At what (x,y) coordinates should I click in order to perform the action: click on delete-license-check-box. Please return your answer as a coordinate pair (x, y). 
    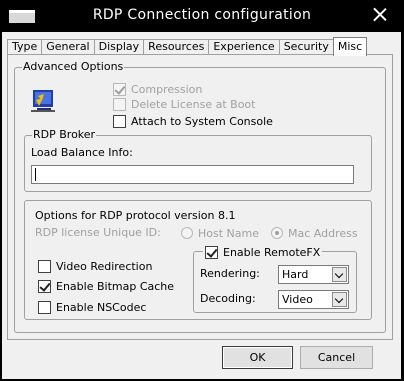
    Looking at the image, I should click on (119, 104).